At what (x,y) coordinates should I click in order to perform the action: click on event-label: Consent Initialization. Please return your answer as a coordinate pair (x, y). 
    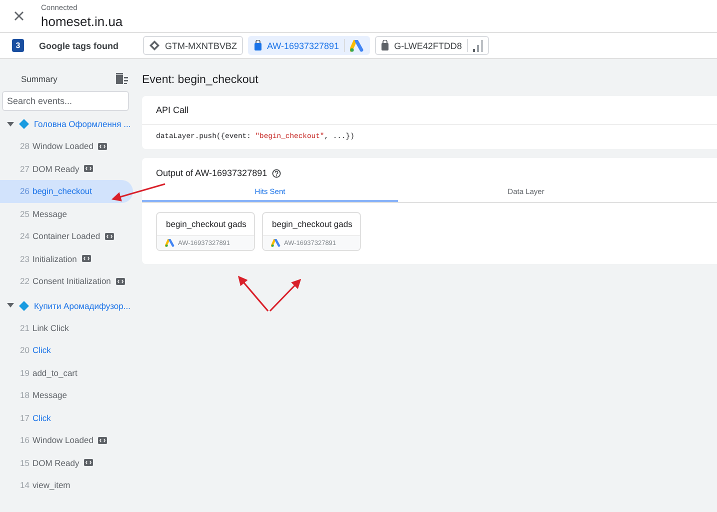
    Looking at the image, I should click on (71, 281).